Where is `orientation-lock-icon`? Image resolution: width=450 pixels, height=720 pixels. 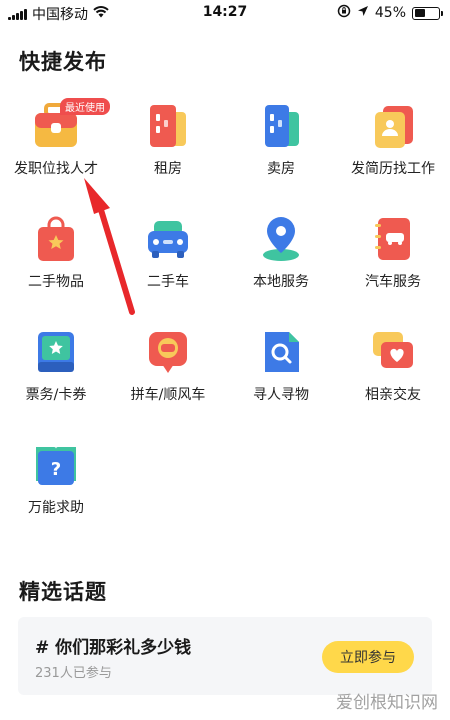 orientation-lock-icon is located at coordinates (344, 13).